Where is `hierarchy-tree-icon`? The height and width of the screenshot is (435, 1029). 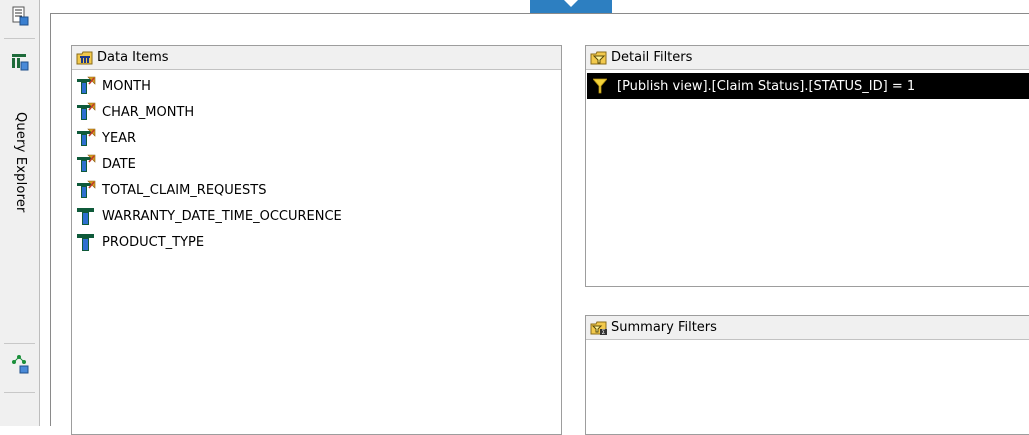 hierarchy-tree-icon is located at coordinates (20, 364).